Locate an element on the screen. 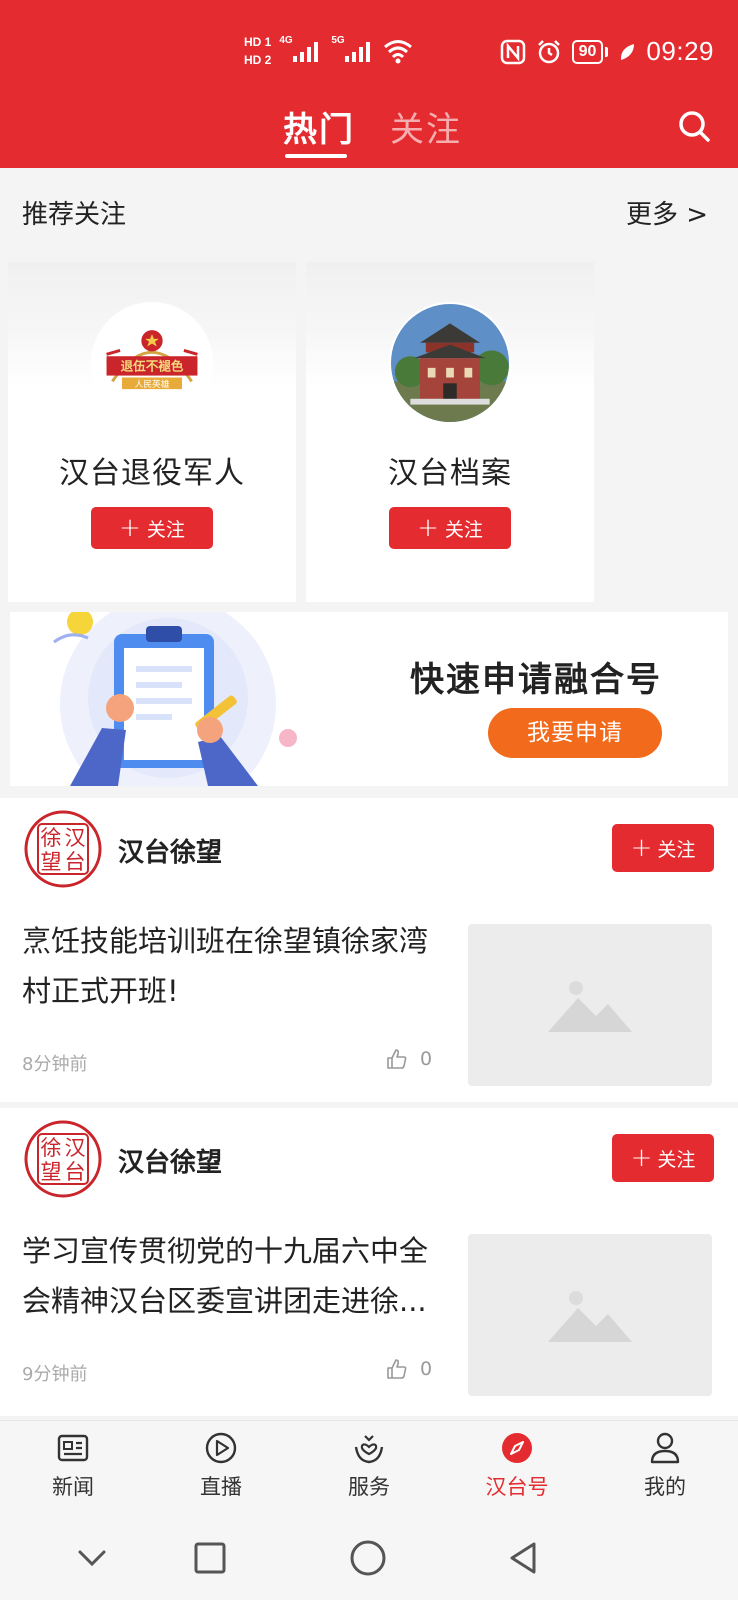 The height and width of the screenshot is (1600, 738). nav-item-news: 新闻 is located at coordinates (73, 1466).